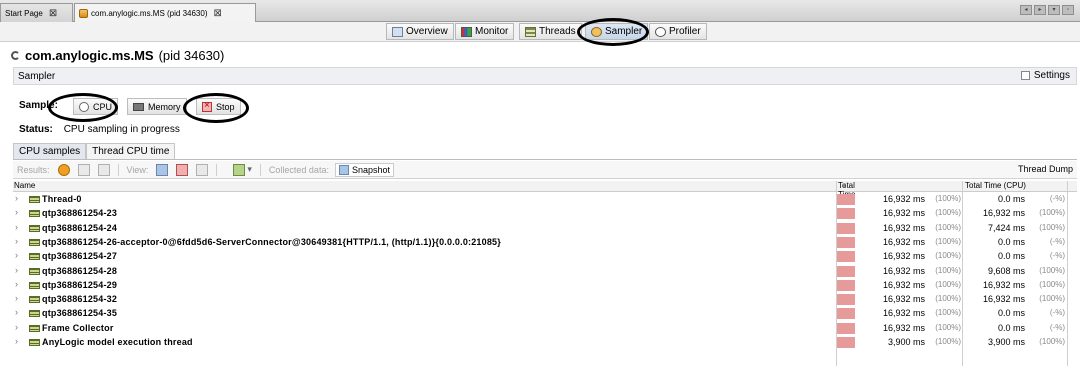 The height and width of the screenshot is (366, 1080). What do you see at coordinates (485, 31) in the screenshot?
I see `monitor-button: Monitor` at bounding box center [485, 31].